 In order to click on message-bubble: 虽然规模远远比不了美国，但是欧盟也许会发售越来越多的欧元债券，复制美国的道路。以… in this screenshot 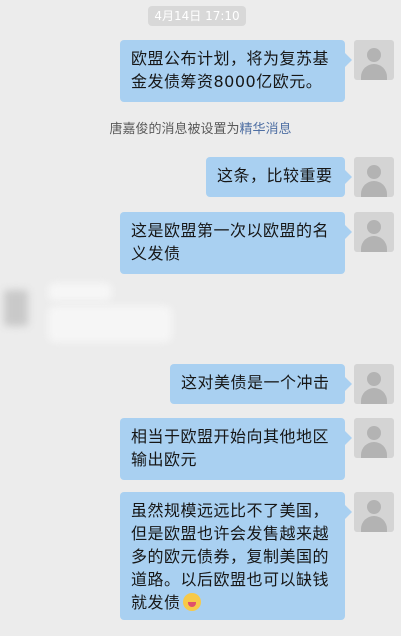, I will do `click(236, 556)`.